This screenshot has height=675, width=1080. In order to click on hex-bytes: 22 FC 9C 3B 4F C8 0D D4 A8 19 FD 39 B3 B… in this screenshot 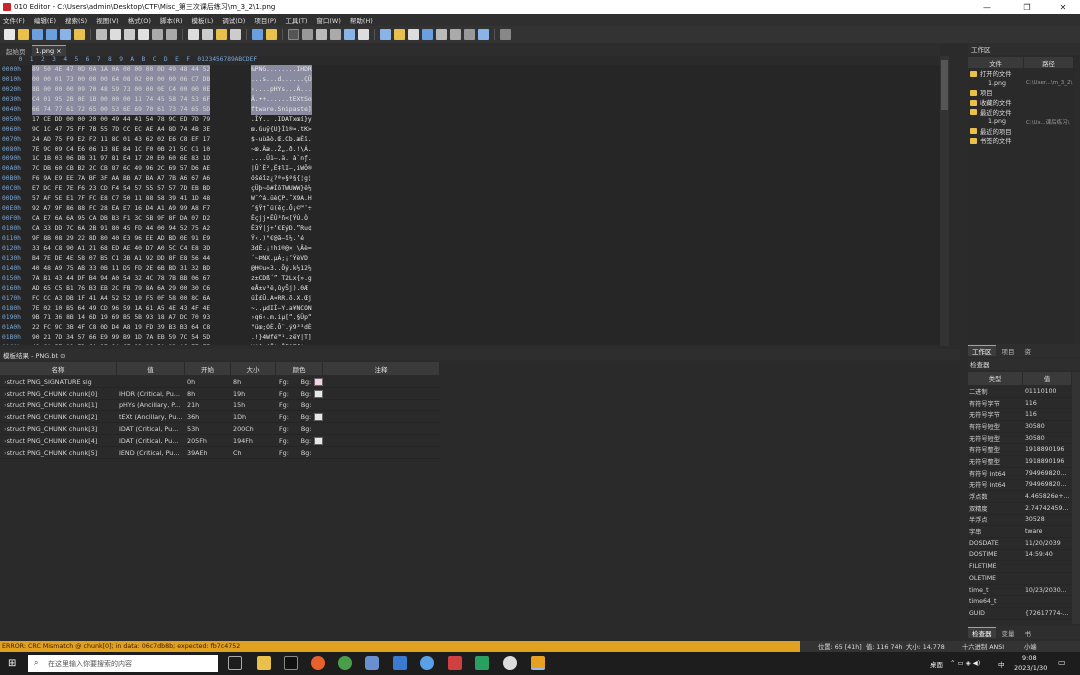, I will do `click(121, 328)`.